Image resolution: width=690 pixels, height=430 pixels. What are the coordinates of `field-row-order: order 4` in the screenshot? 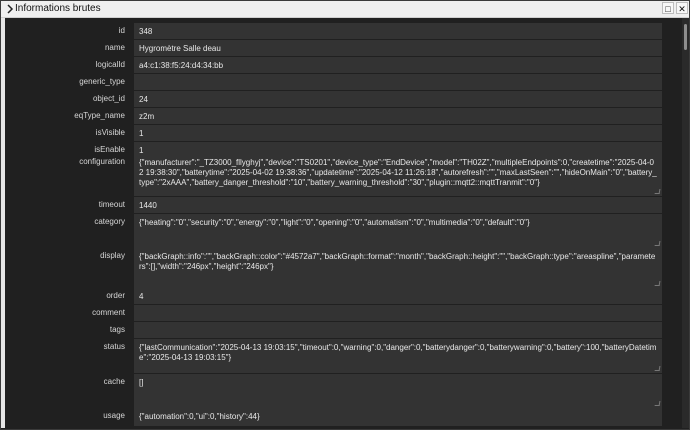 It's located at (341, 296).